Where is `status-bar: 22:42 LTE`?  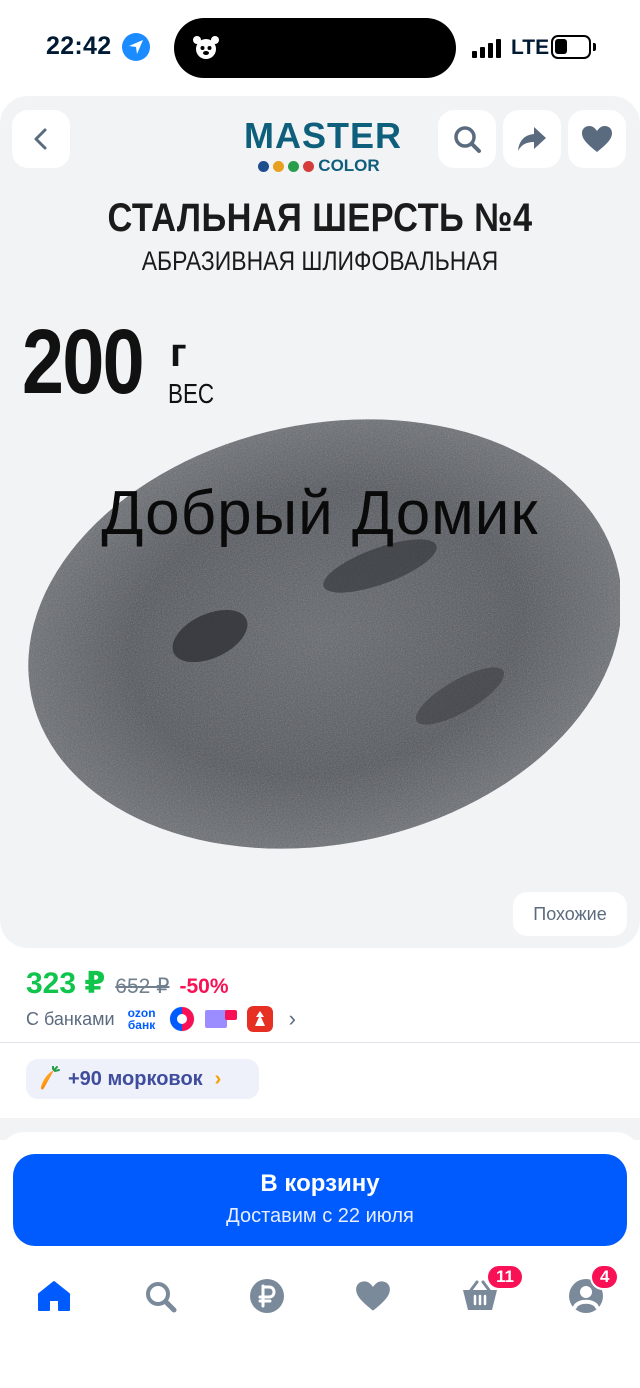 status-bar: 22:42 LTE is located at coordinates (320, 48).